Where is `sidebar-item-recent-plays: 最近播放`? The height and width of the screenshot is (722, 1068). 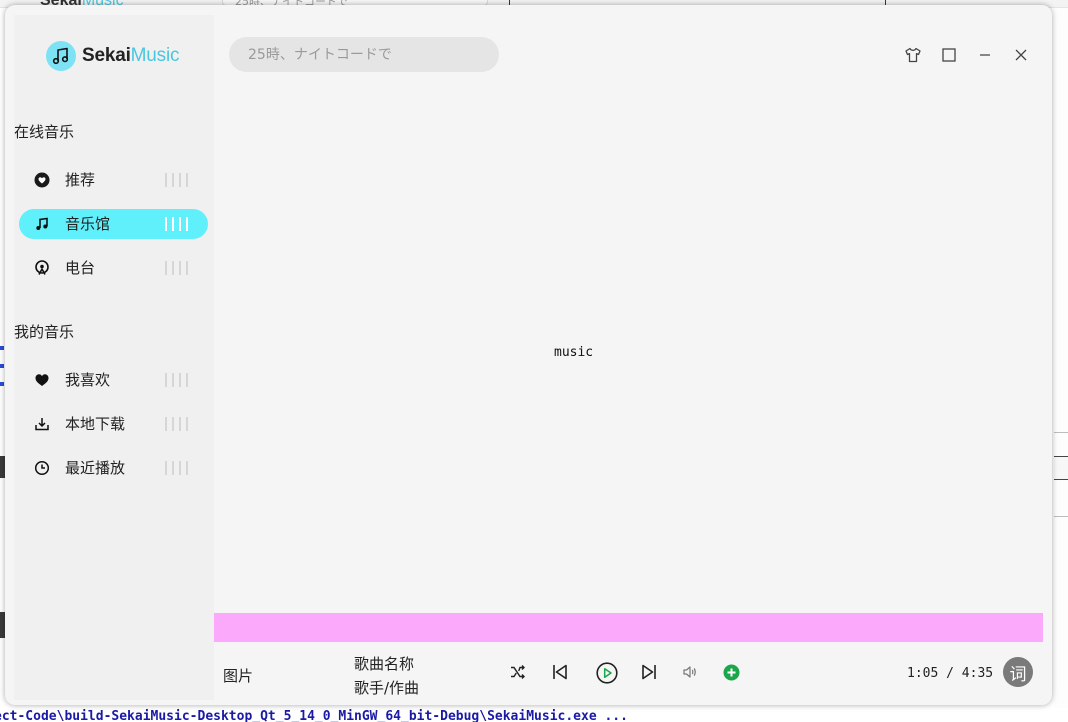 sidebar-item-recent-plays: 最近播放 is located at coordinates (113, 468).